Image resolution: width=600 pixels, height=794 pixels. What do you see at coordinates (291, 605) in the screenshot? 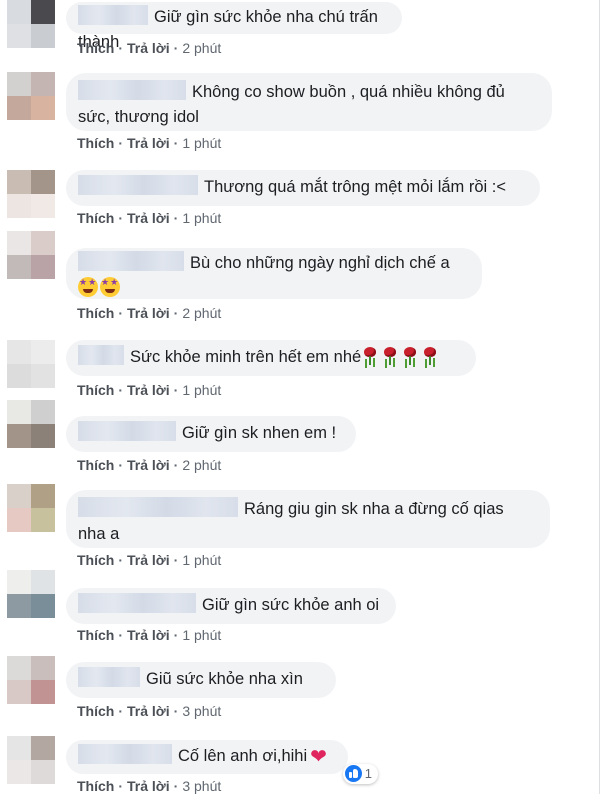
I see `comment-text: Giữ gìn sức khỏe anh oi` at bounding box center [291, 605].